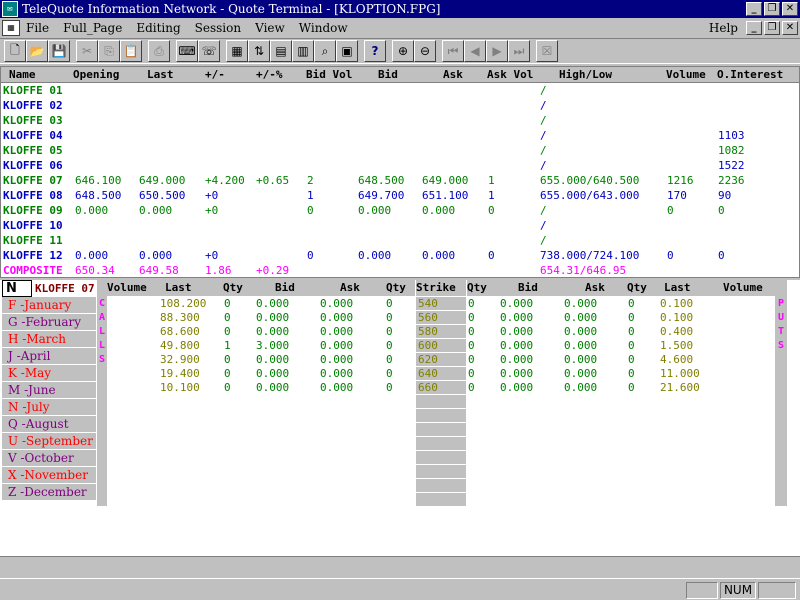 This screenshot has height=600, width=800. I want to click on copy-icon: ⎘, so click(109, 51).